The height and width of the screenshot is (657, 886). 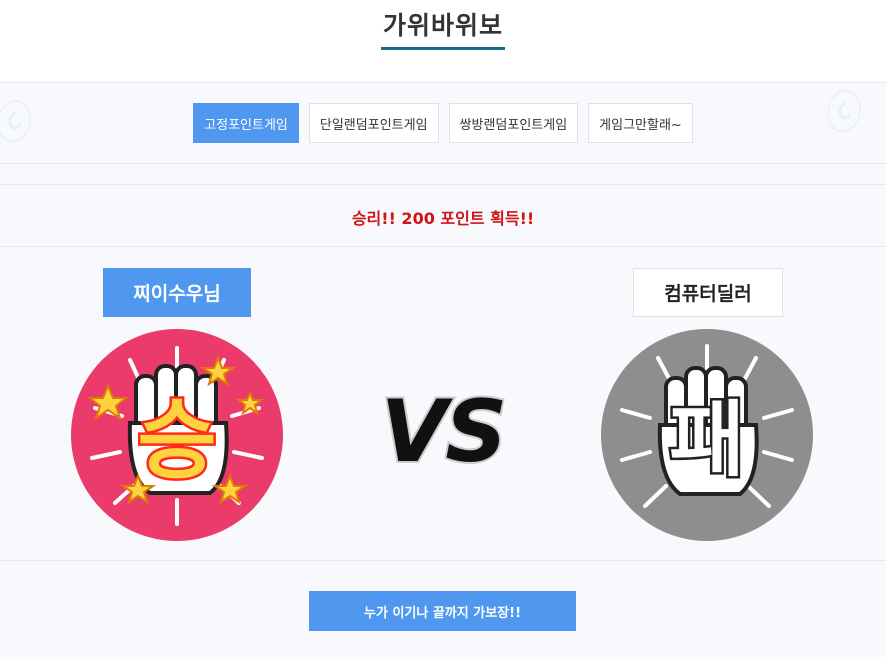 What do you see at coordinates (177, 292) in the screenshot?
I see `player-name: 찌이수우님` at bounding box center [177, 292].